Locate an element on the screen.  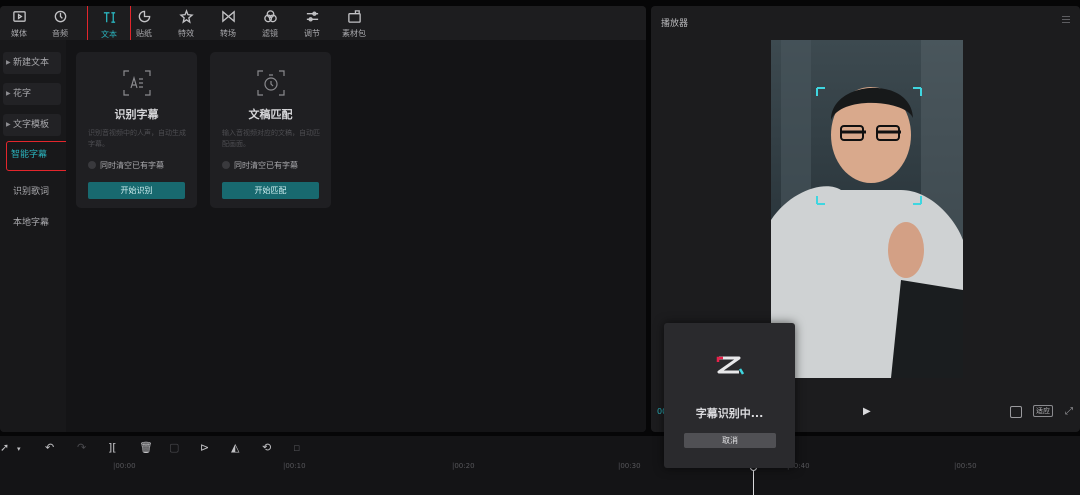
script-match-icon is located at coordinates (271, 83).